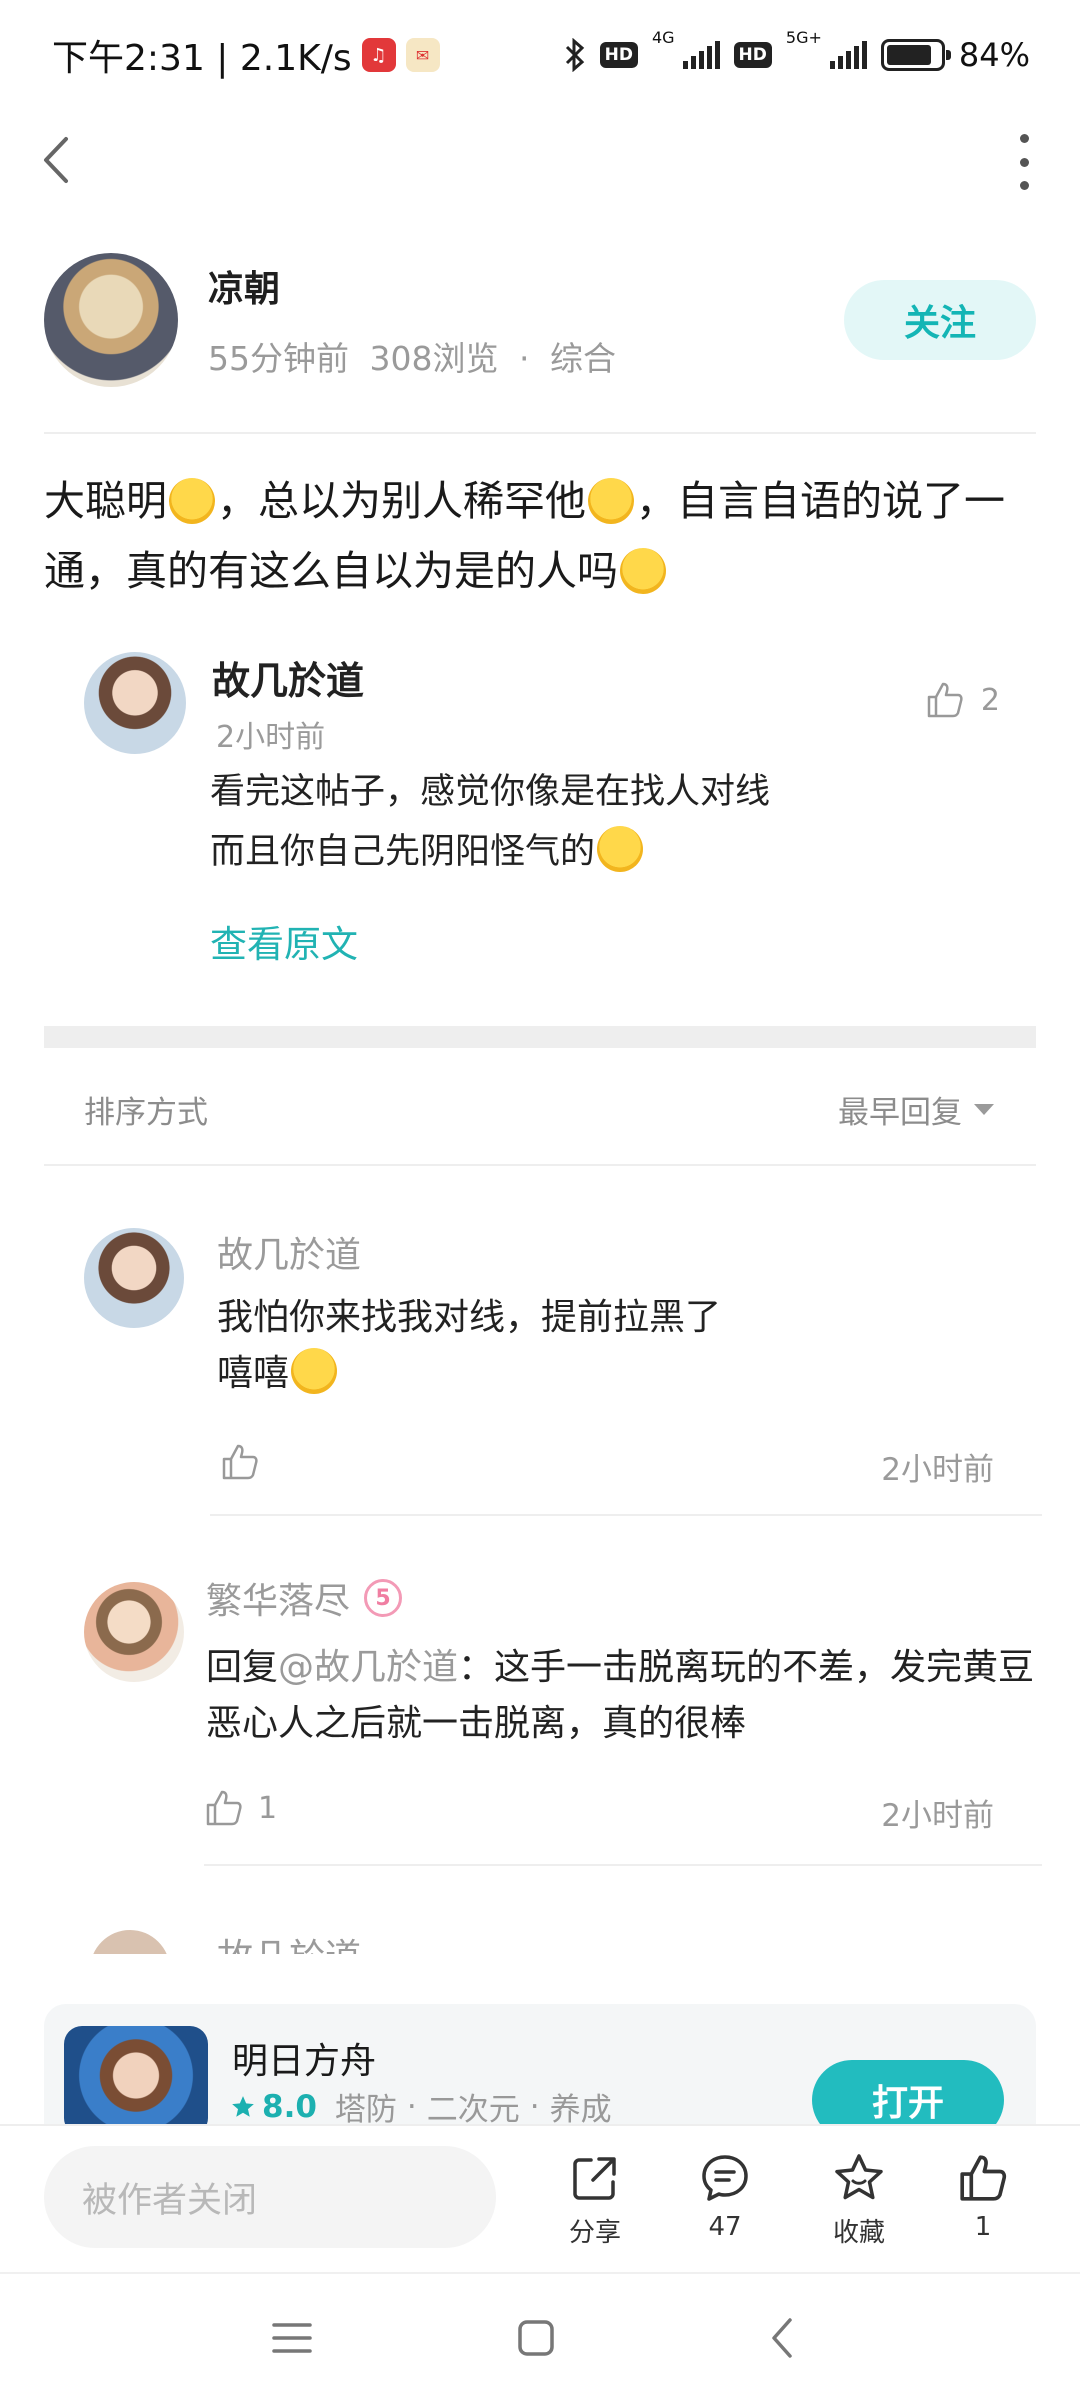 The height and width of the screenshot is (2400, 1080). What do you see at coordinates (422, 55) in the screenshot?
I see `notification-app-icon: ✉` at bounding box center [422, 55].